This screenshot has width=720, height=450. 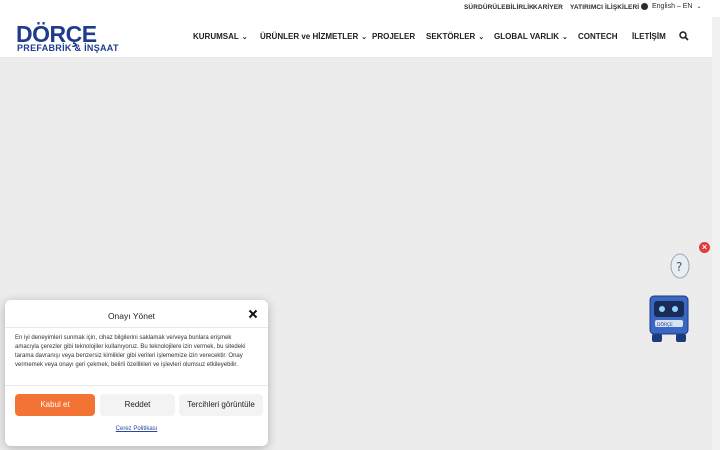 What do you see at coordinates (669, 299) in the screenshot?
I see `mascot-chat-widget: ? DÖRÇE` at bounding box center [669, 299].